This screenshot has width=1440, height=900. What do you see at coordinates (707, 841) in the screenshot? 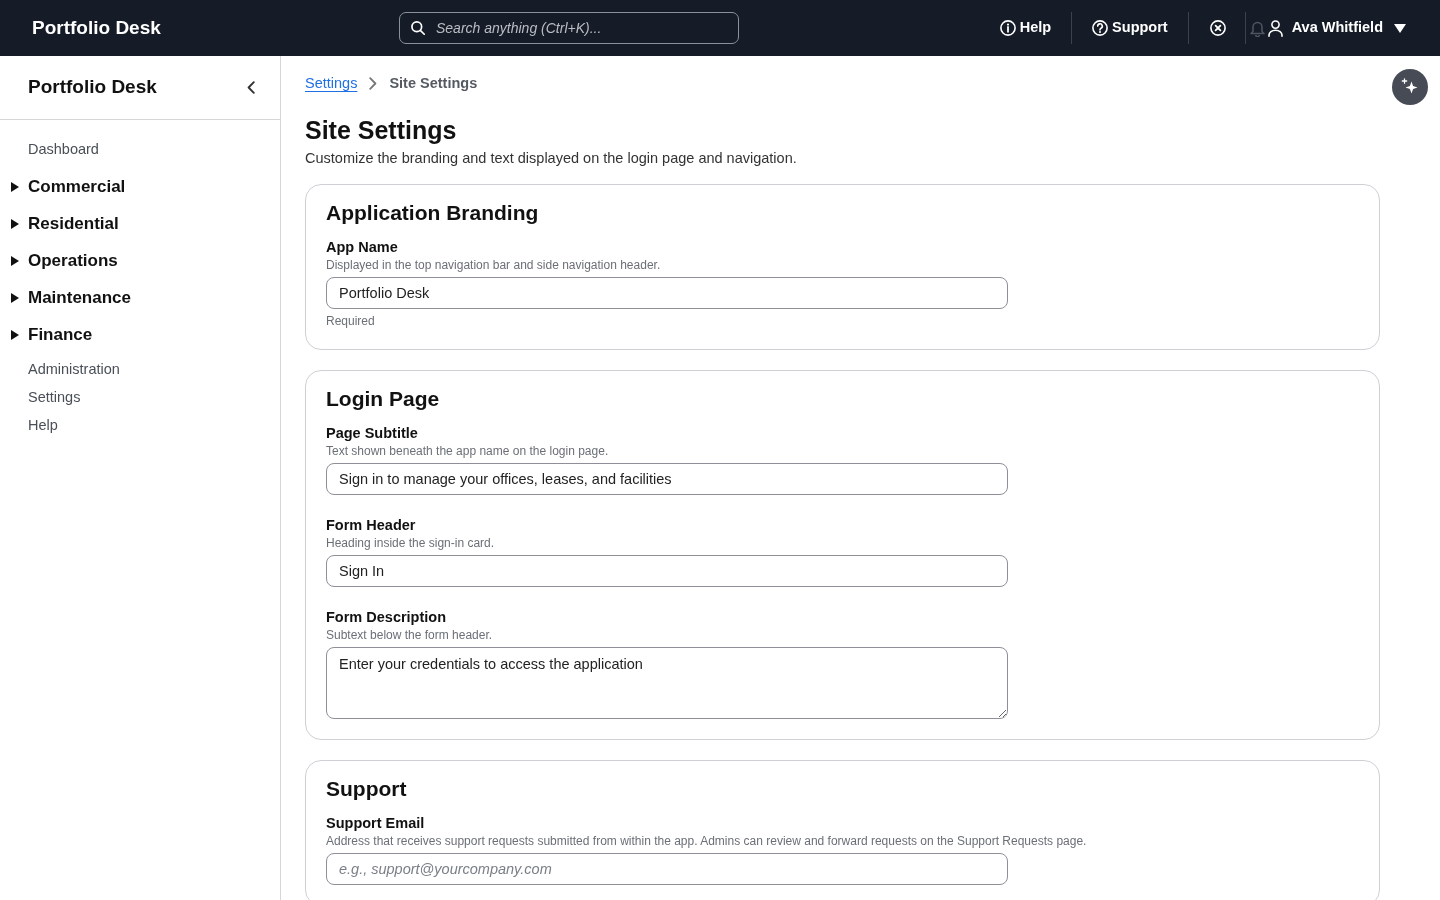
I see `field-help-text: Address that receives support requests submitted from within the app. Admins can review and forward requests on the Support Requests page.` at bounding box center [707, 841].